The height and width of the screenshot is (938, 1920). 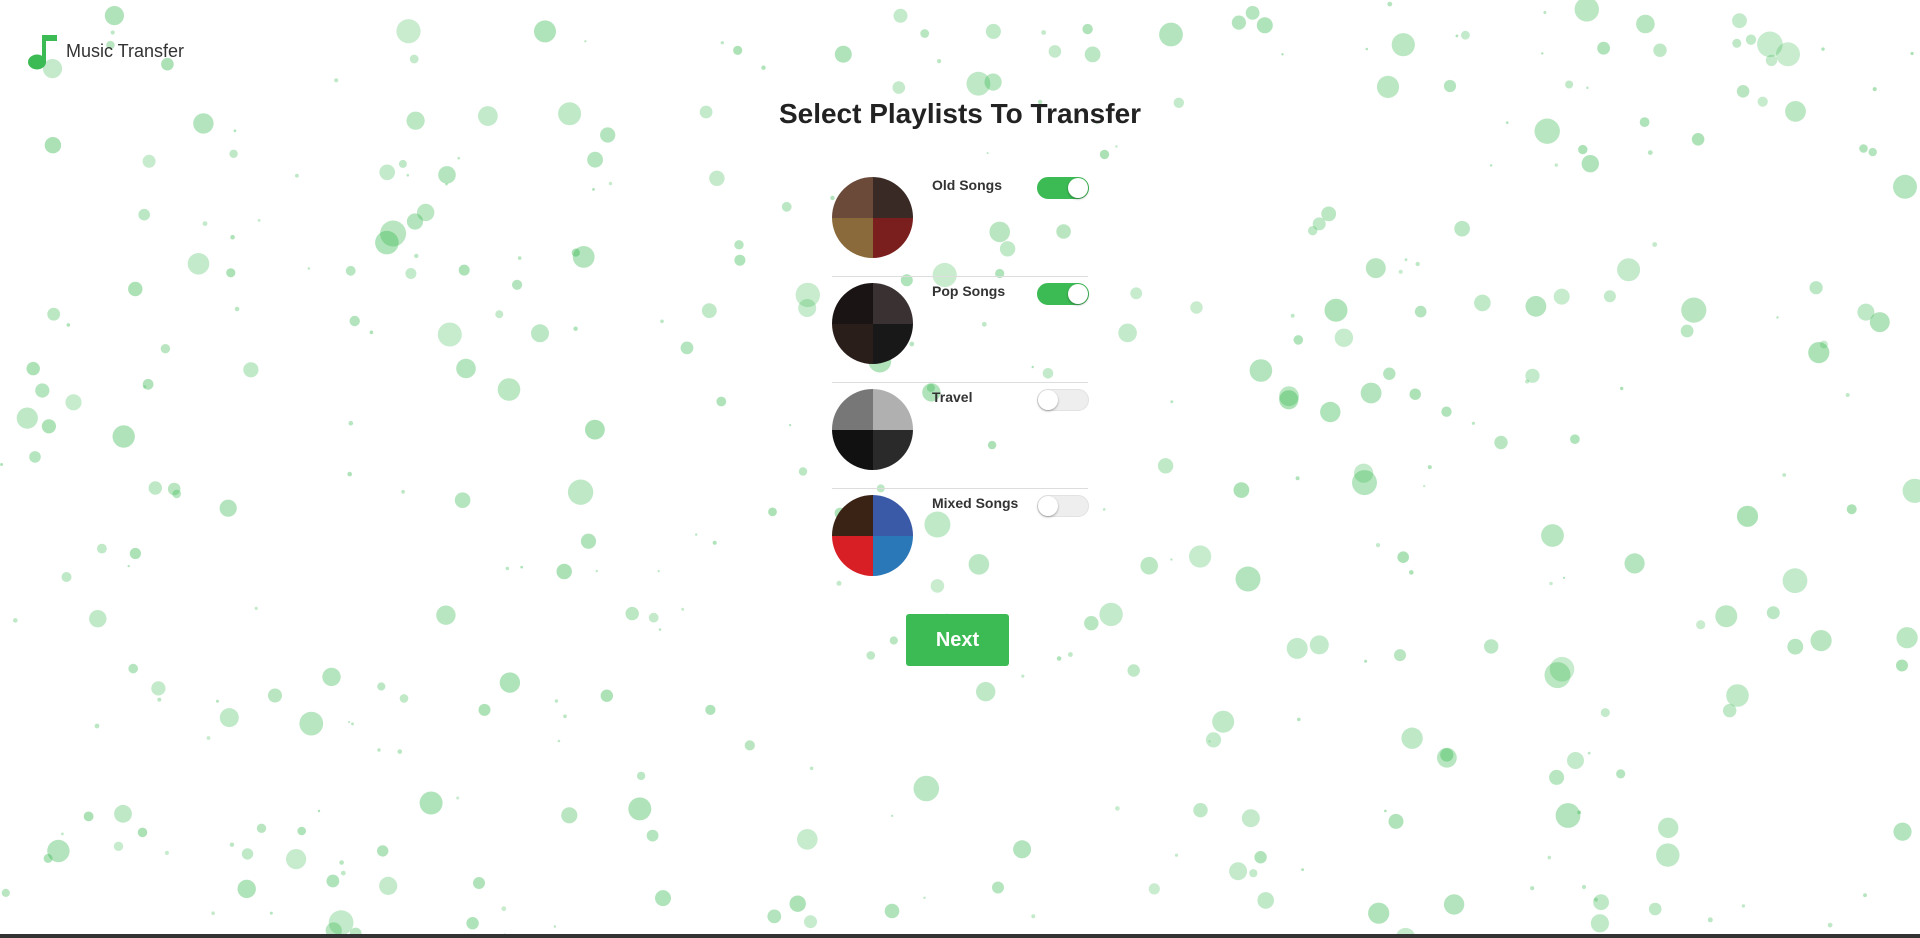 What do you see at coordinates (957, 640) in the screenshot?
I see `next-button: Next` at bounding box center [957, 640].